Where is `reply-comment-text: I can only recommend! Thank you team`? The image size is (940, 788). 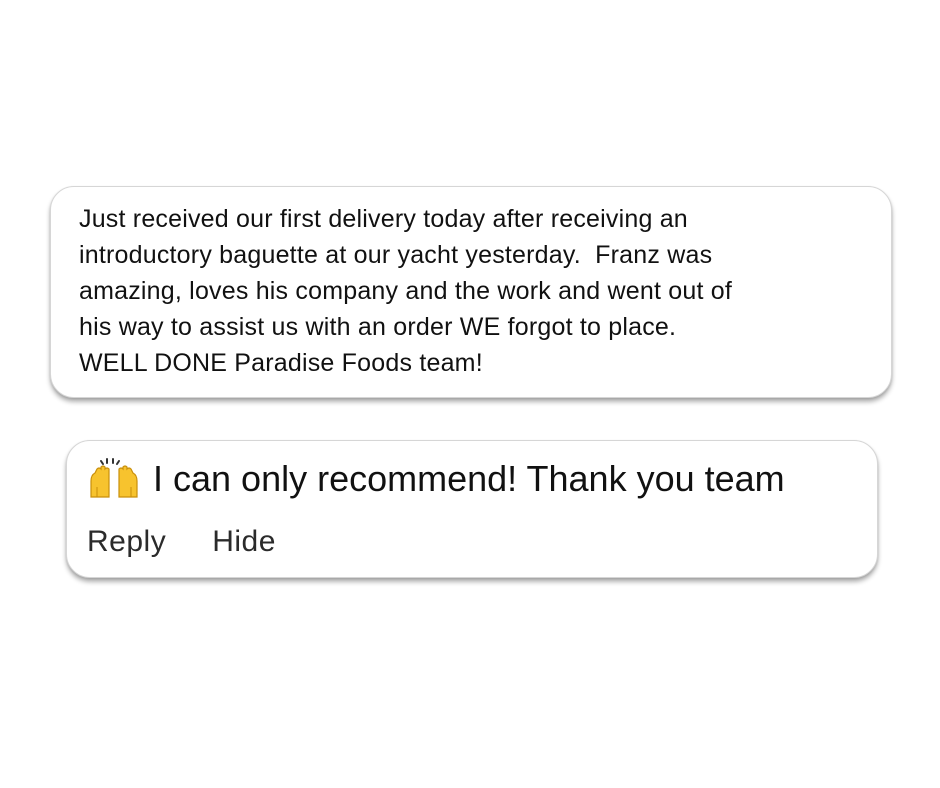 reply-comment-text: I can only recommend! Thank you team is located at coordinates (469, 478).